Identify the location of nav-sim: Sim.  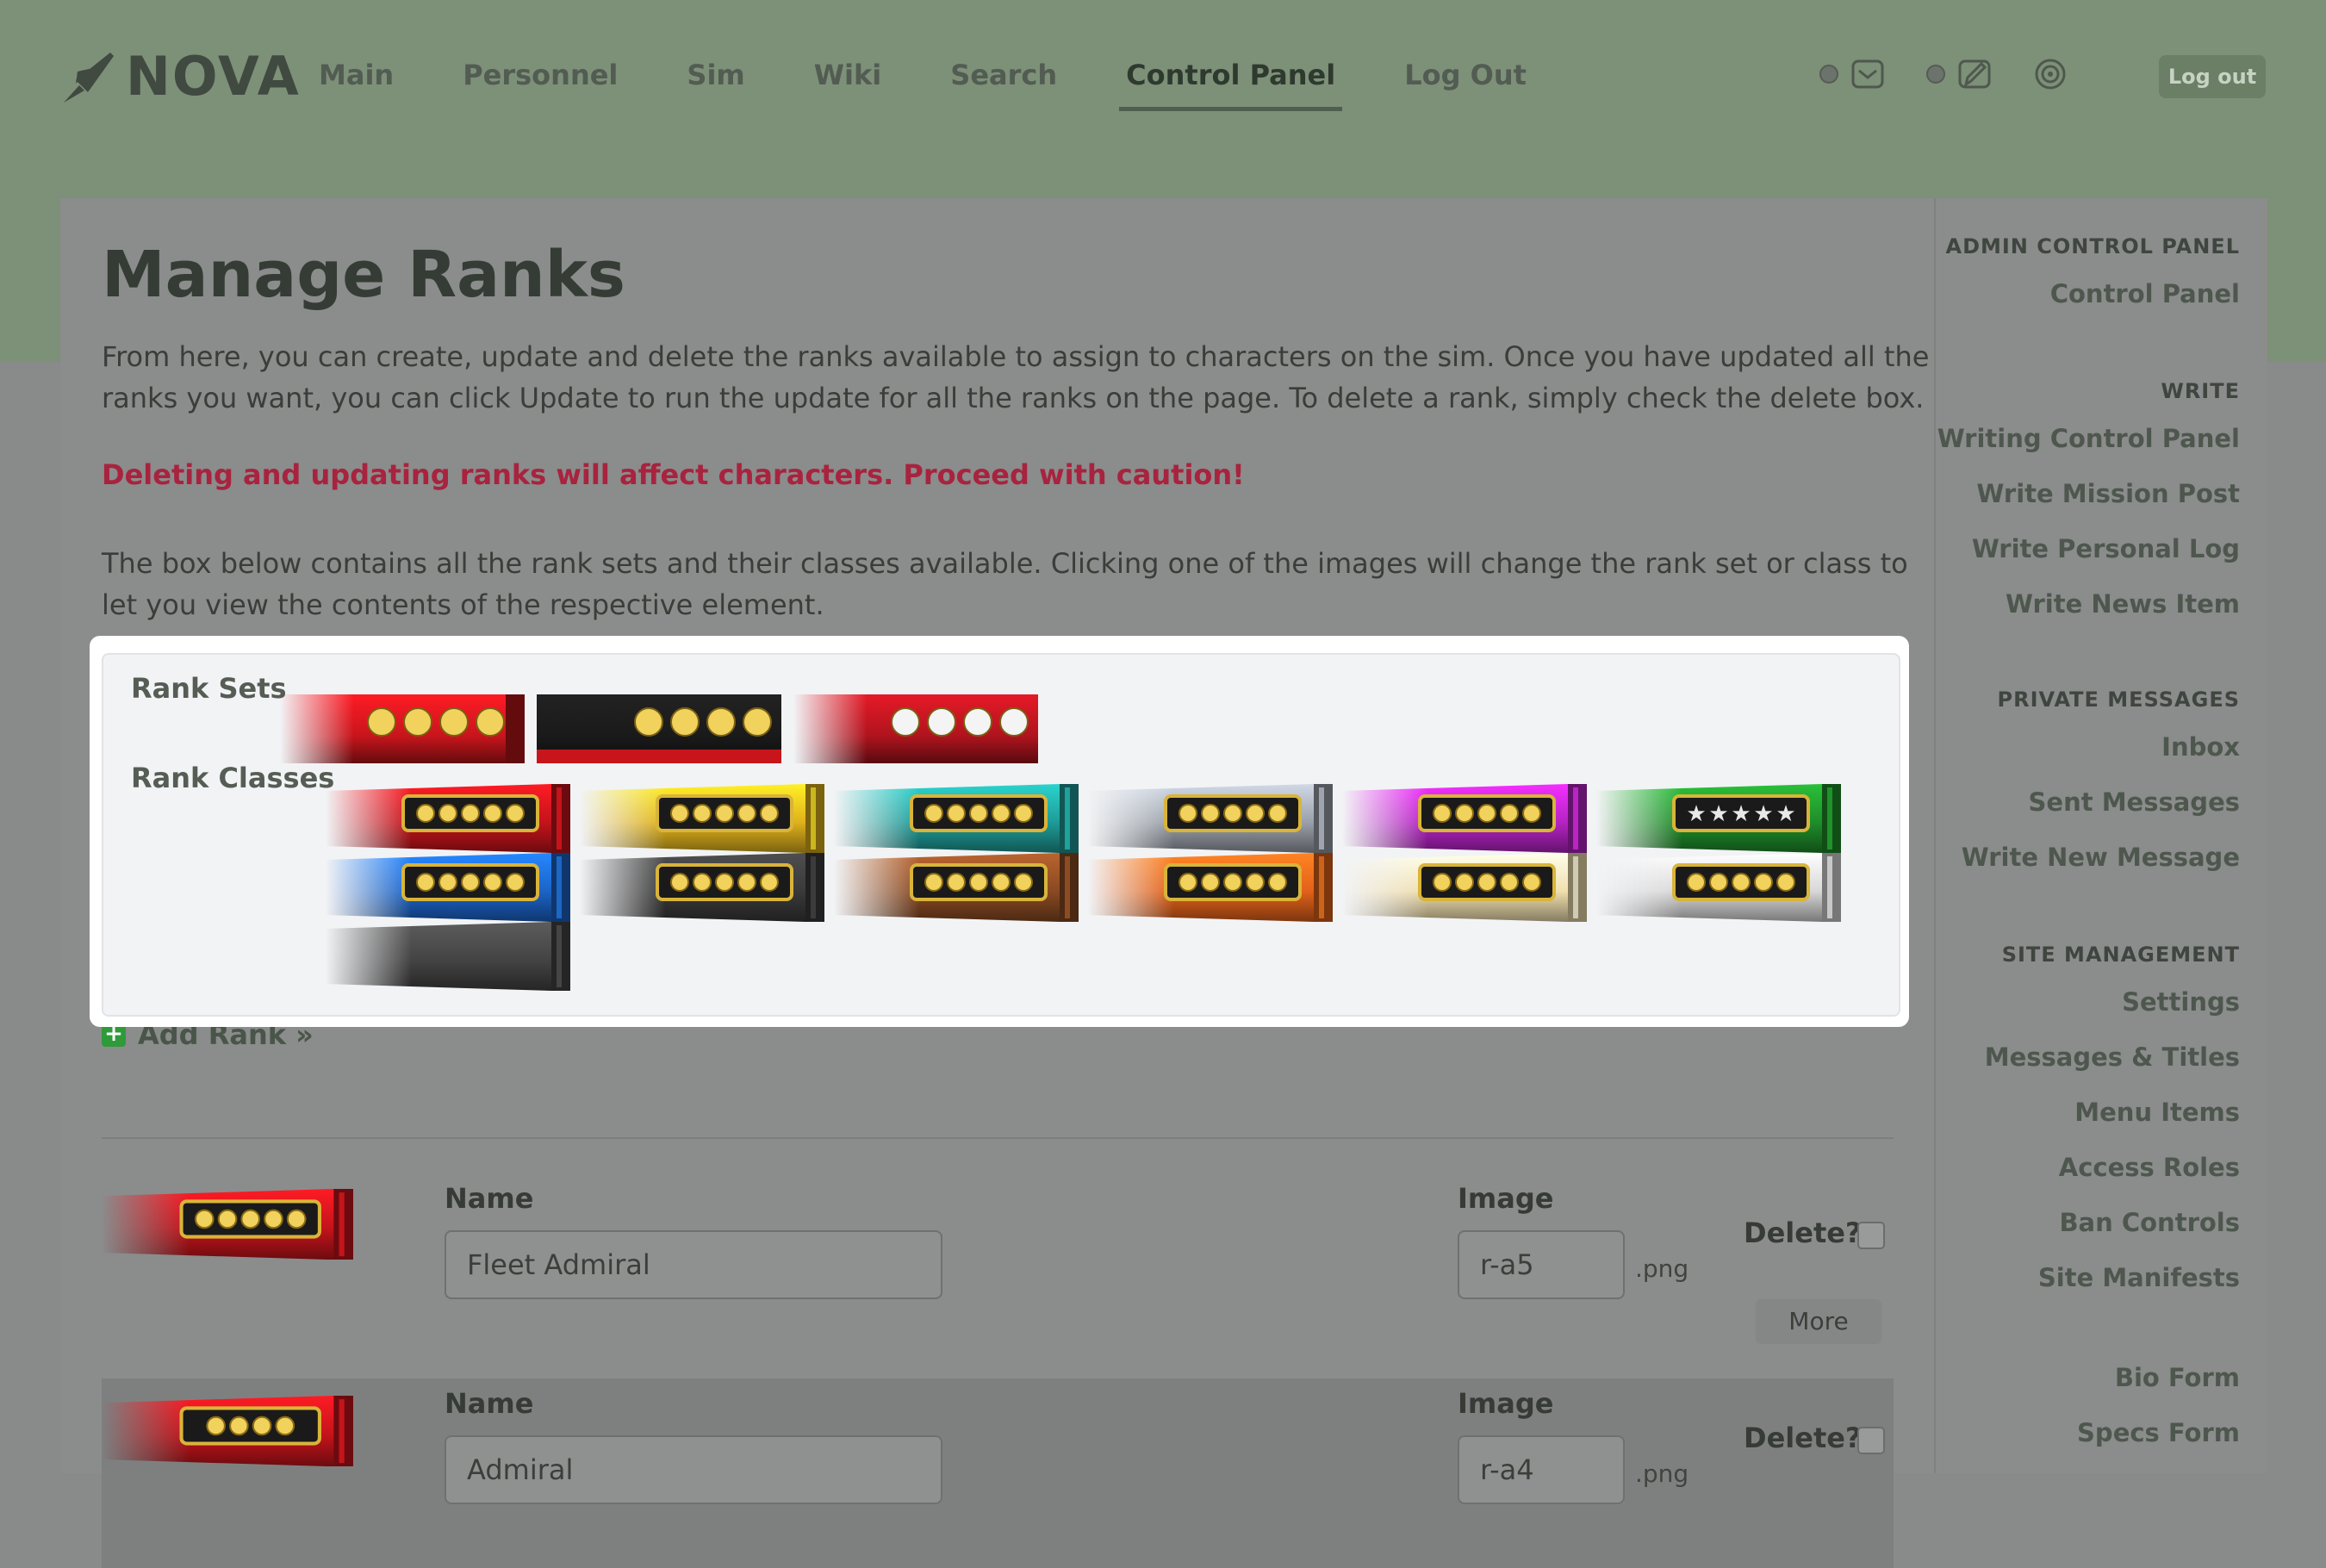
(715, 82).